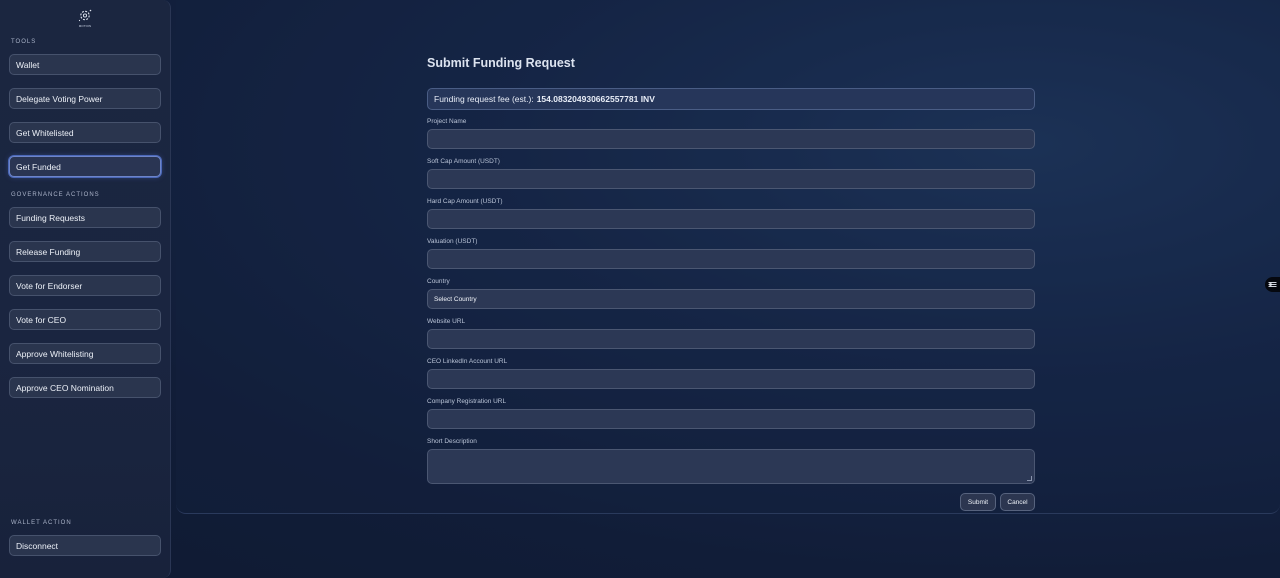 The width and height of the screenshot is (1280, 578). Describe the element at coordinates (465, 201) in the screenshot. I see `hard-cap-label: Hard Cap Amount (USDT)` at that location.